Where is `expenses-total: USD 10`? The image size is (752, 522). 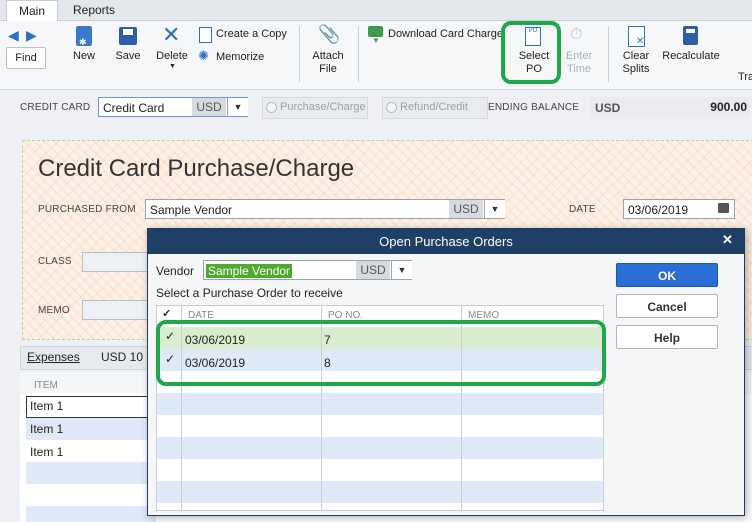
expenses-total: USD 10 is located at coordinates (122, 357).